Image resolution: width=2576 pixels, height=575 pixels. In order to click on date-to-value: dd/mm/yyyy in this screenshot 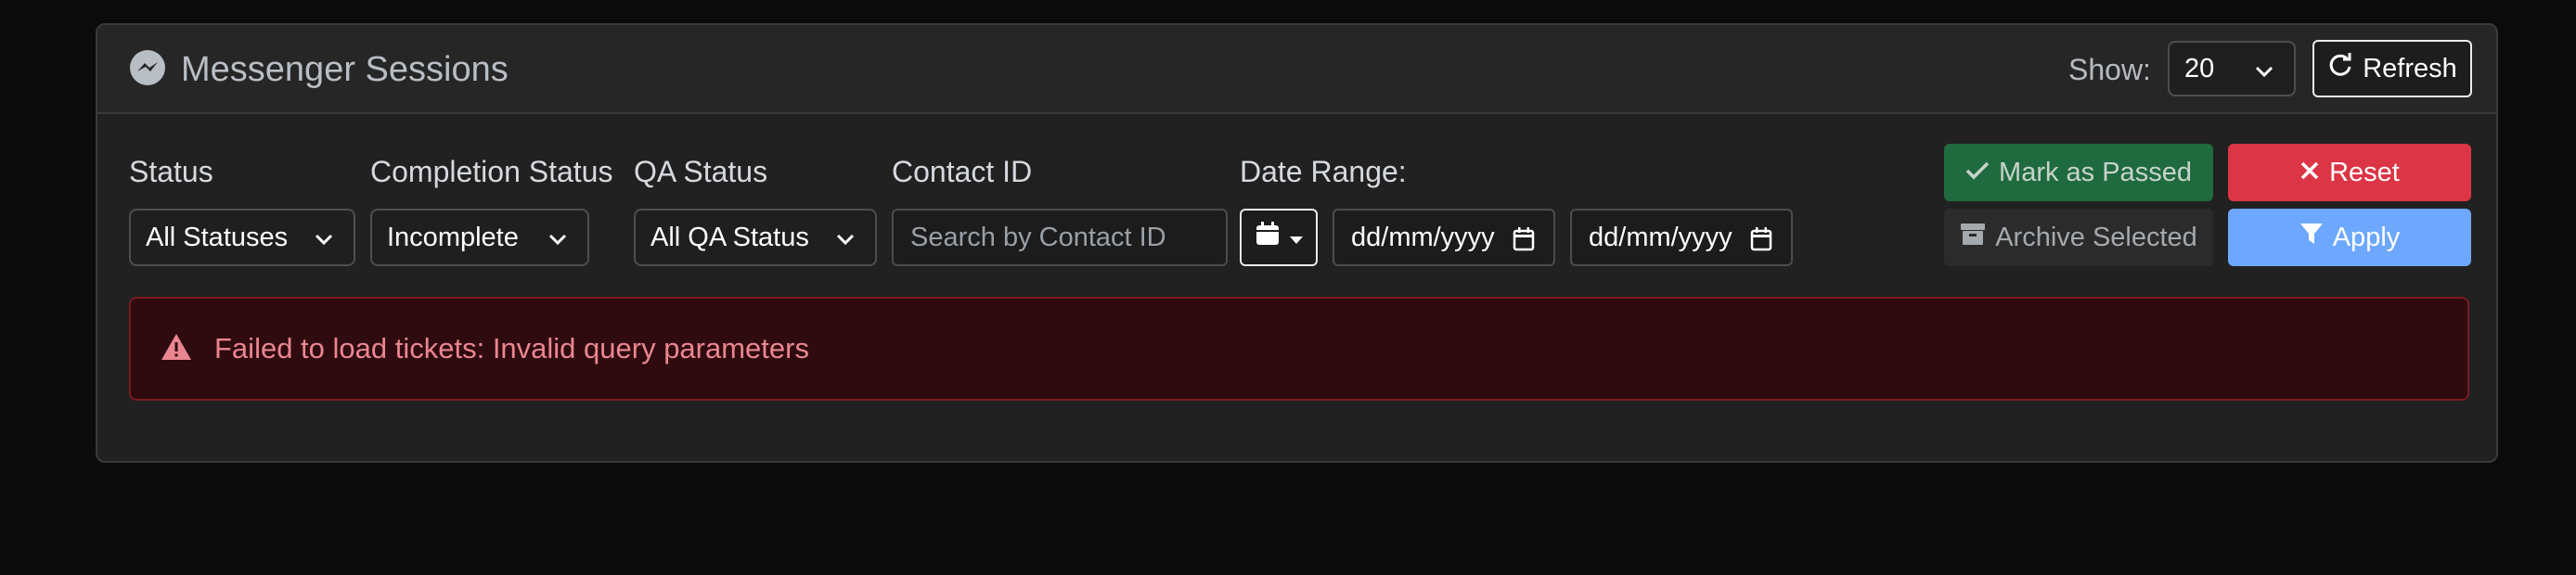, I will do `click(1660, 237)`.